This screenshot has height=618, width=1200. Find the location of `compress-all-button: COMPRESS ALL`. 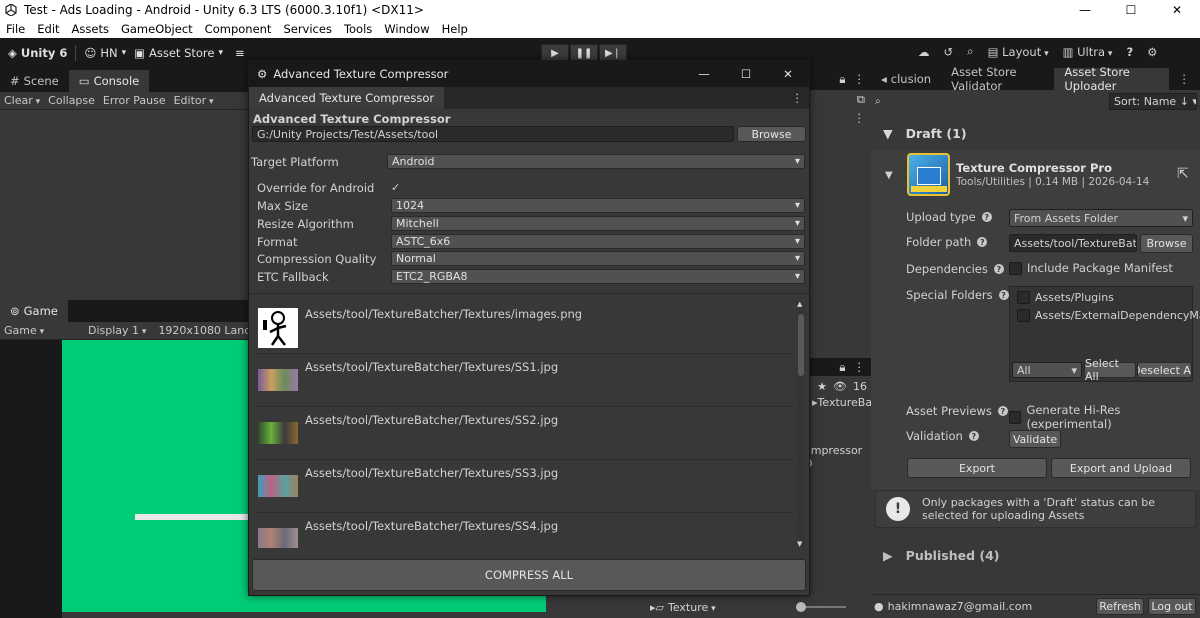

compress-all-button: COMPRESS ALL is located at coordinates (529, 575).